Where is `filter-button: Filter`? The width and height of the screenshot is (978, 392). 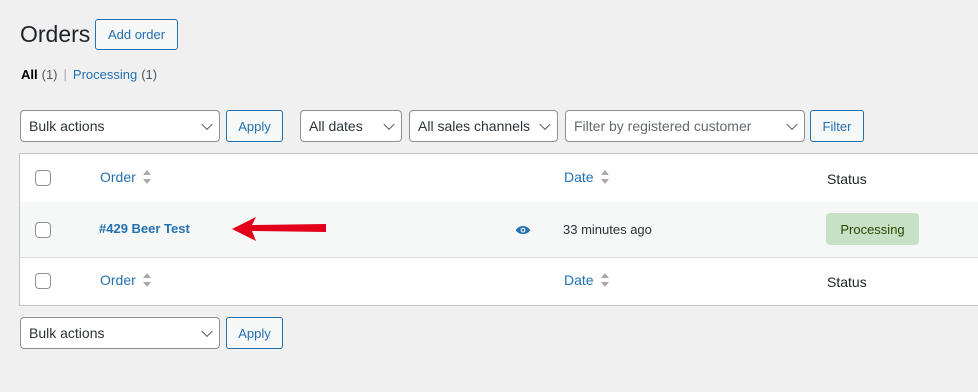 filter-button: Filter is located at coordinates (837, 126).